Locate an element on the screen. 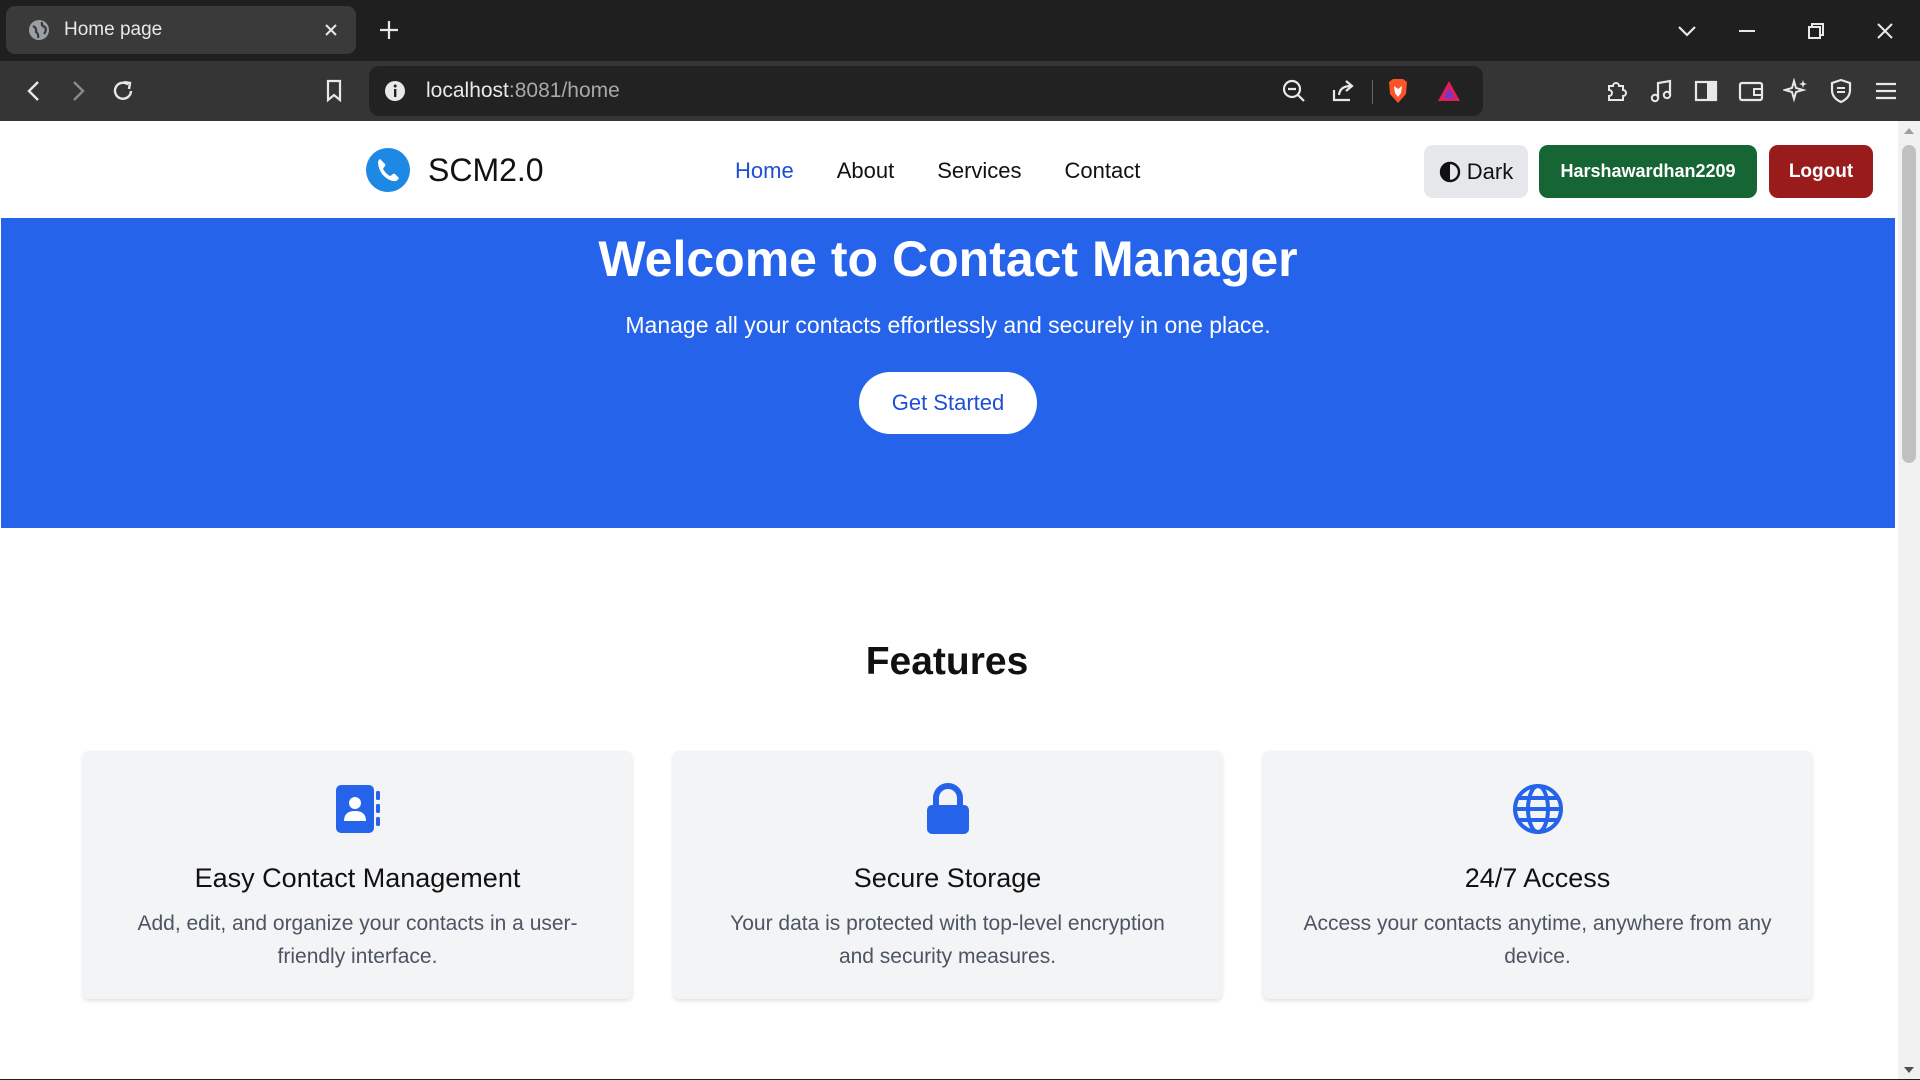 The image size is (1920, 1080). nav-link-about: About is located at coordinates (866, 171).